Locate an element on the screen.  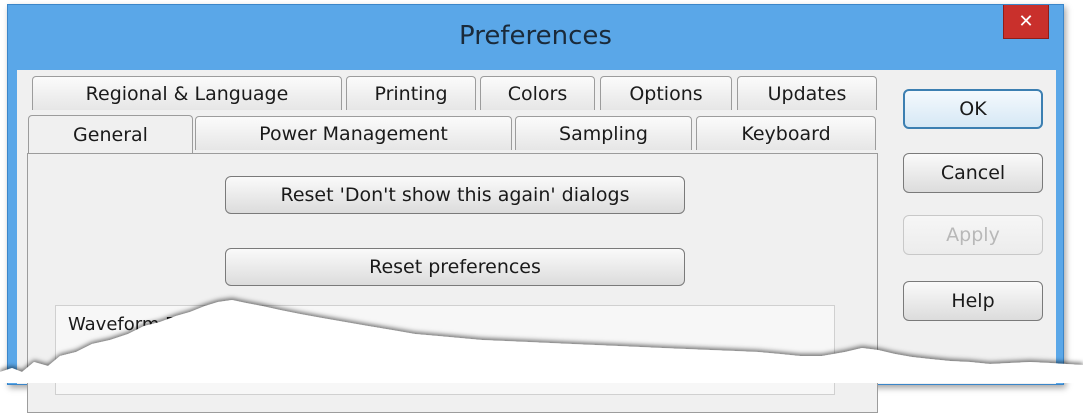
tab-options: Options is located at coordinates (666, 93).